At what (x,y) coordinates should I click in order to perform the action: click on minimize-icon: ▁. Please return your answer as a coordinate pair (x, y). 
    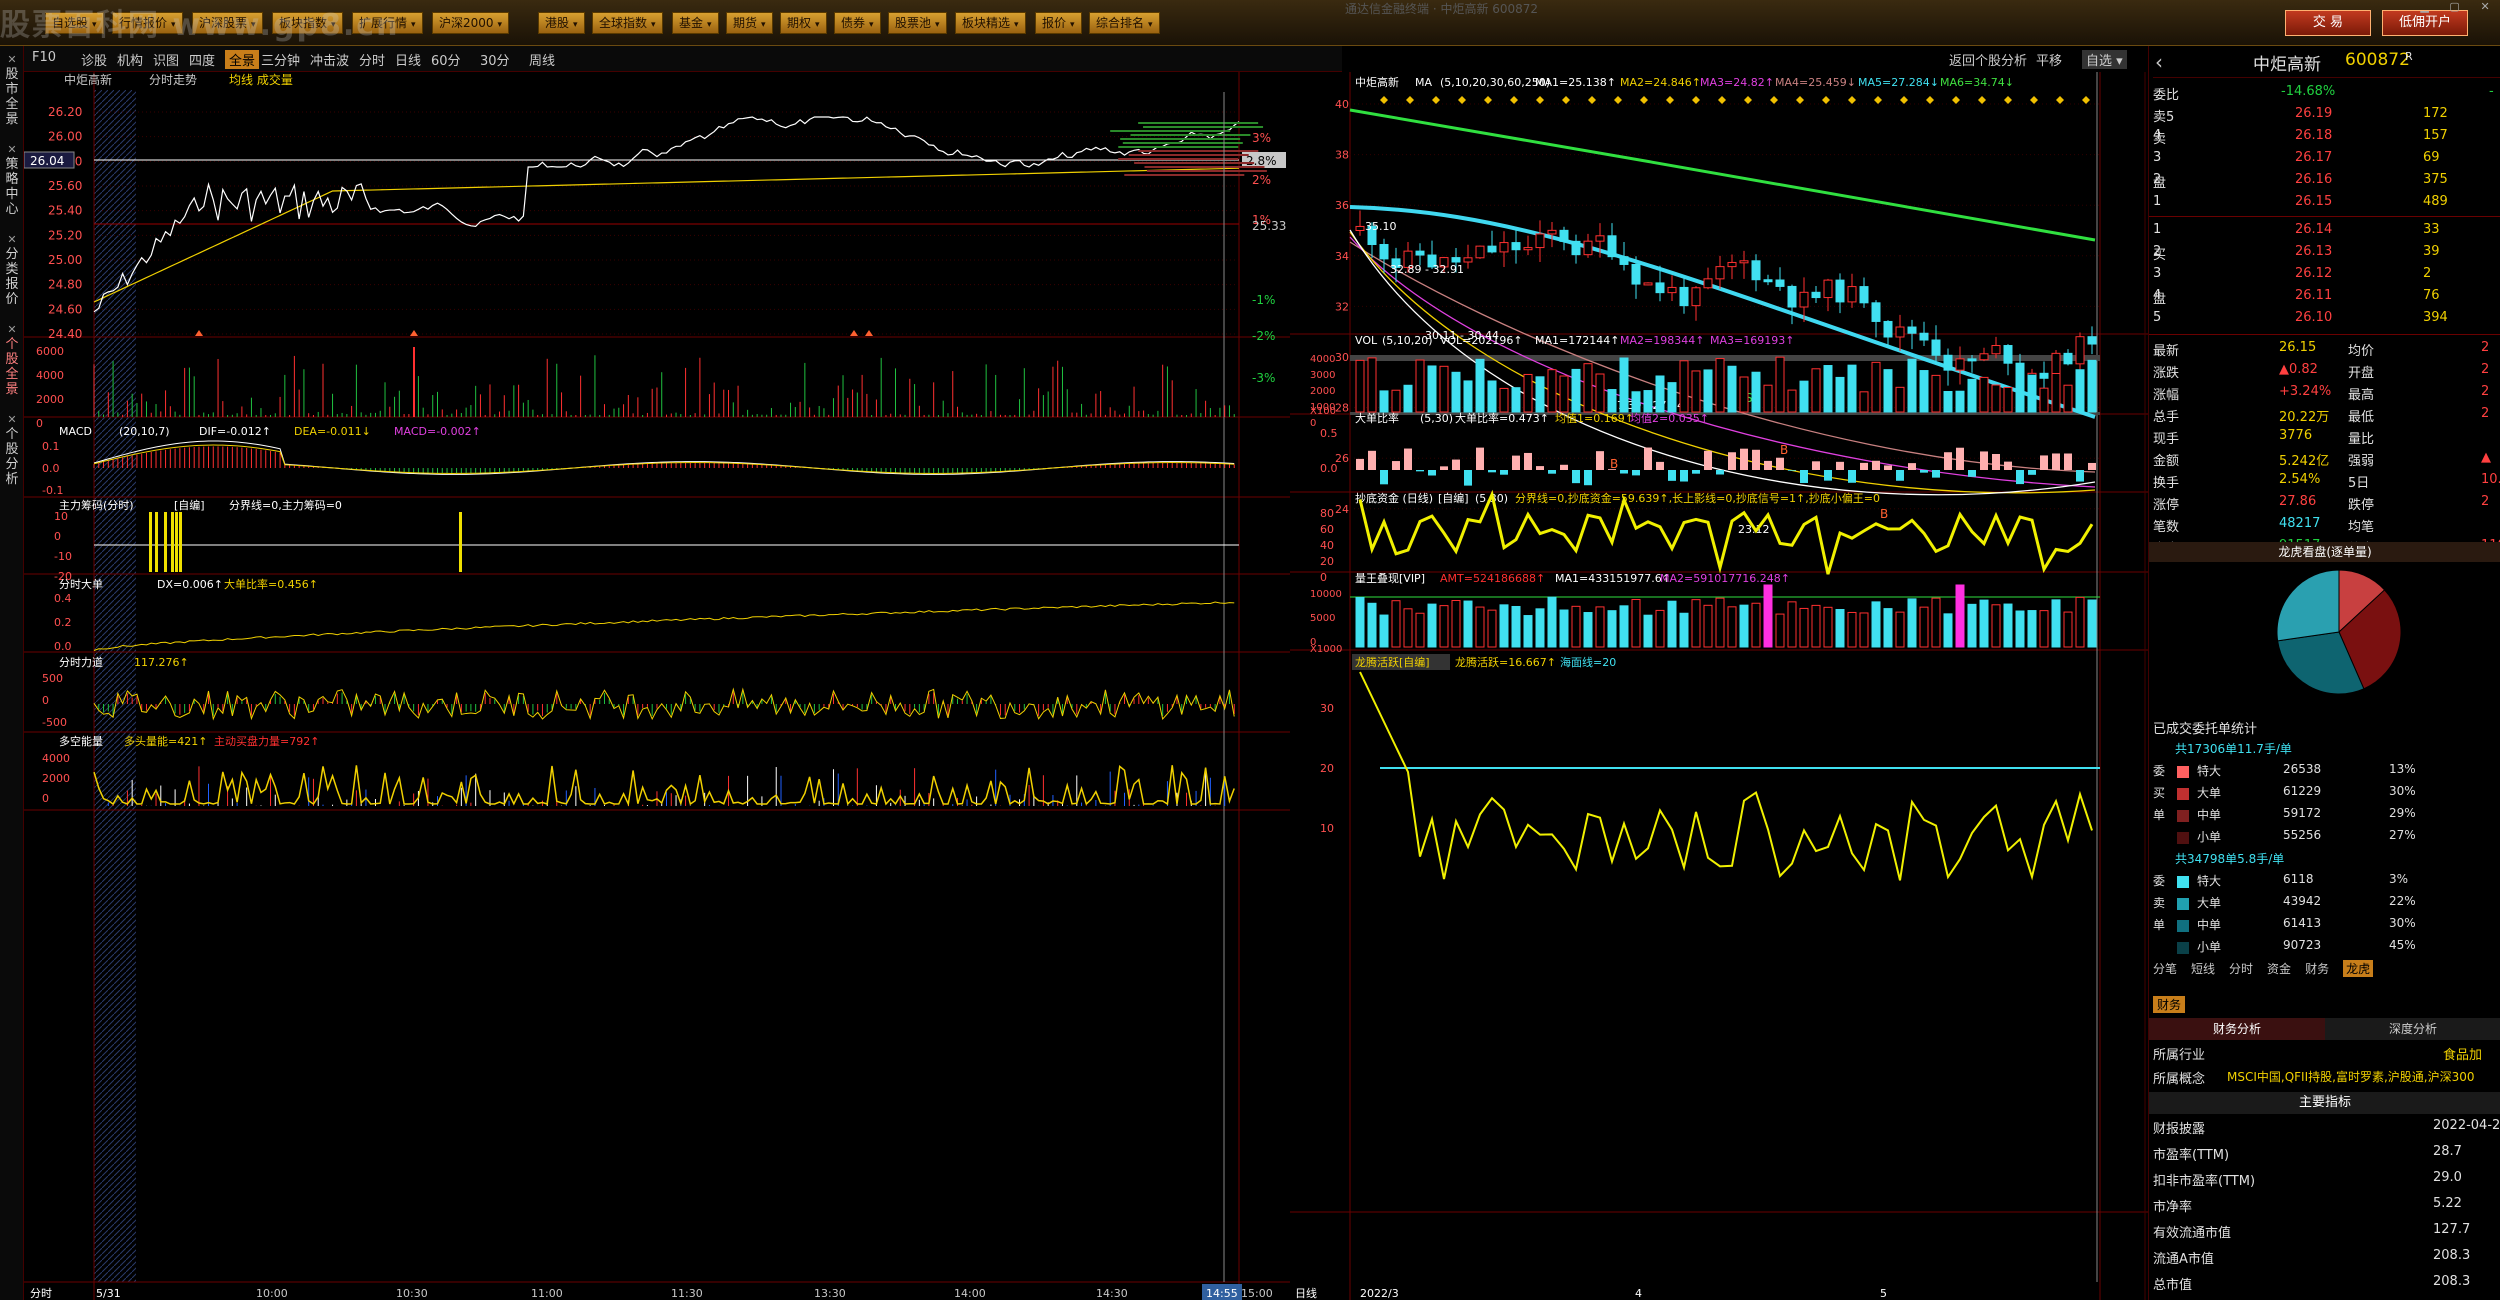
    Looking at the image, I should click on (2424, 6).